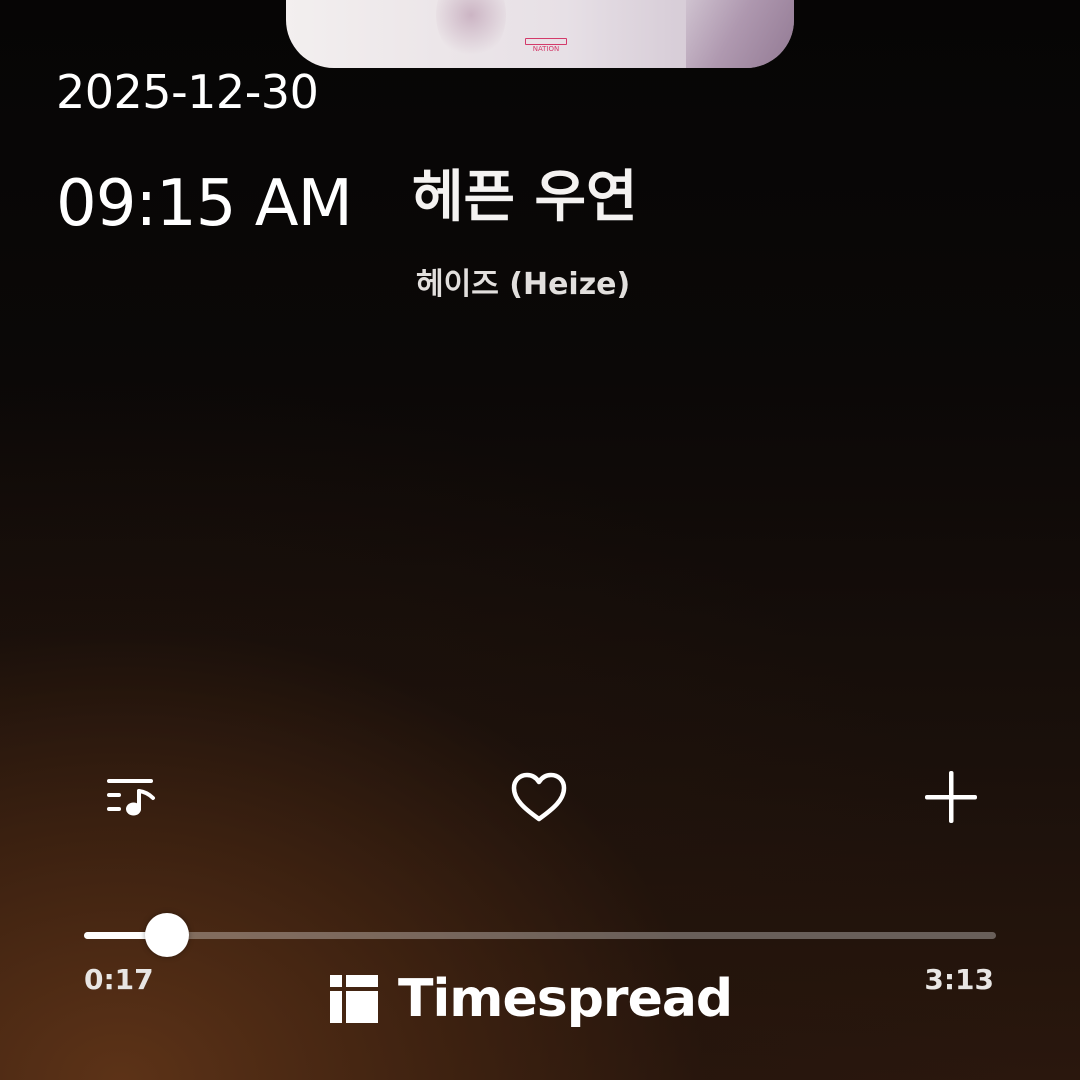 The width and height of the screenshot is (1080, 1080). I want to click on heart-icon, so click(539, 797).